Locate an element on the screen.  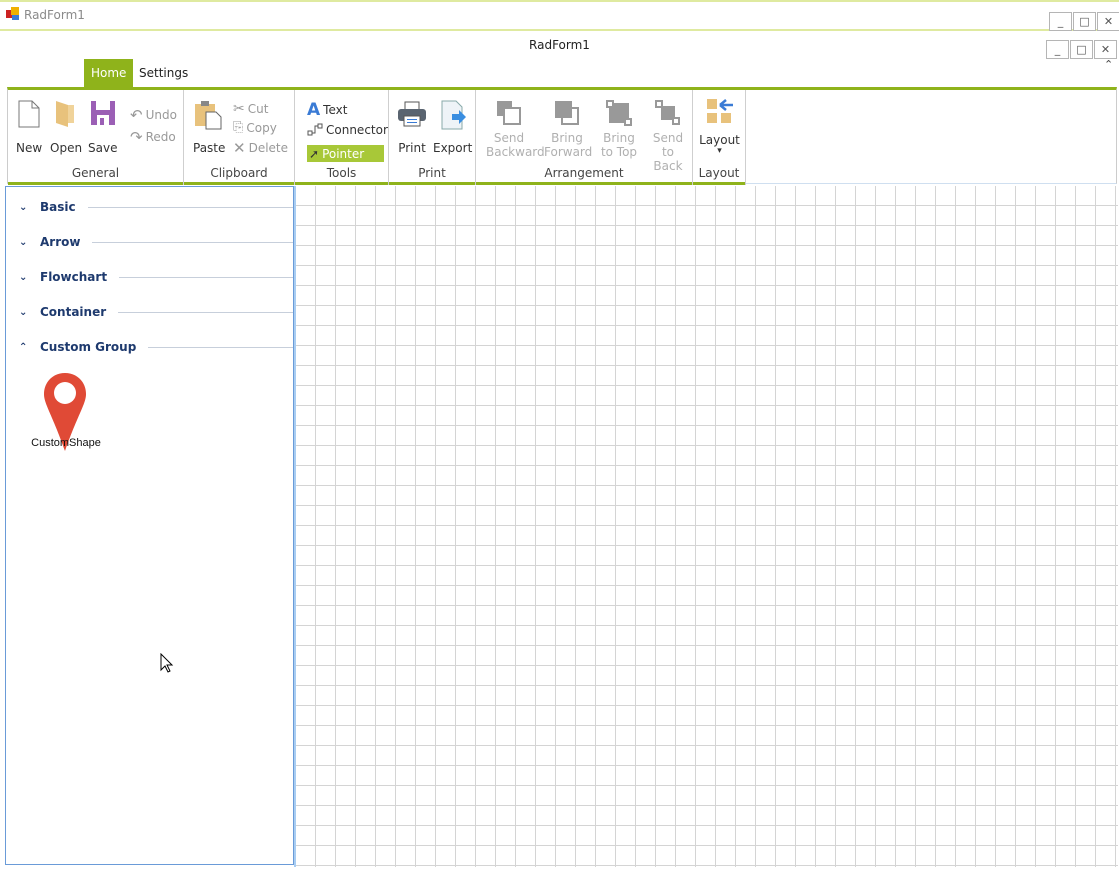
copy-label: Copy is located at coordinates (261, 127).